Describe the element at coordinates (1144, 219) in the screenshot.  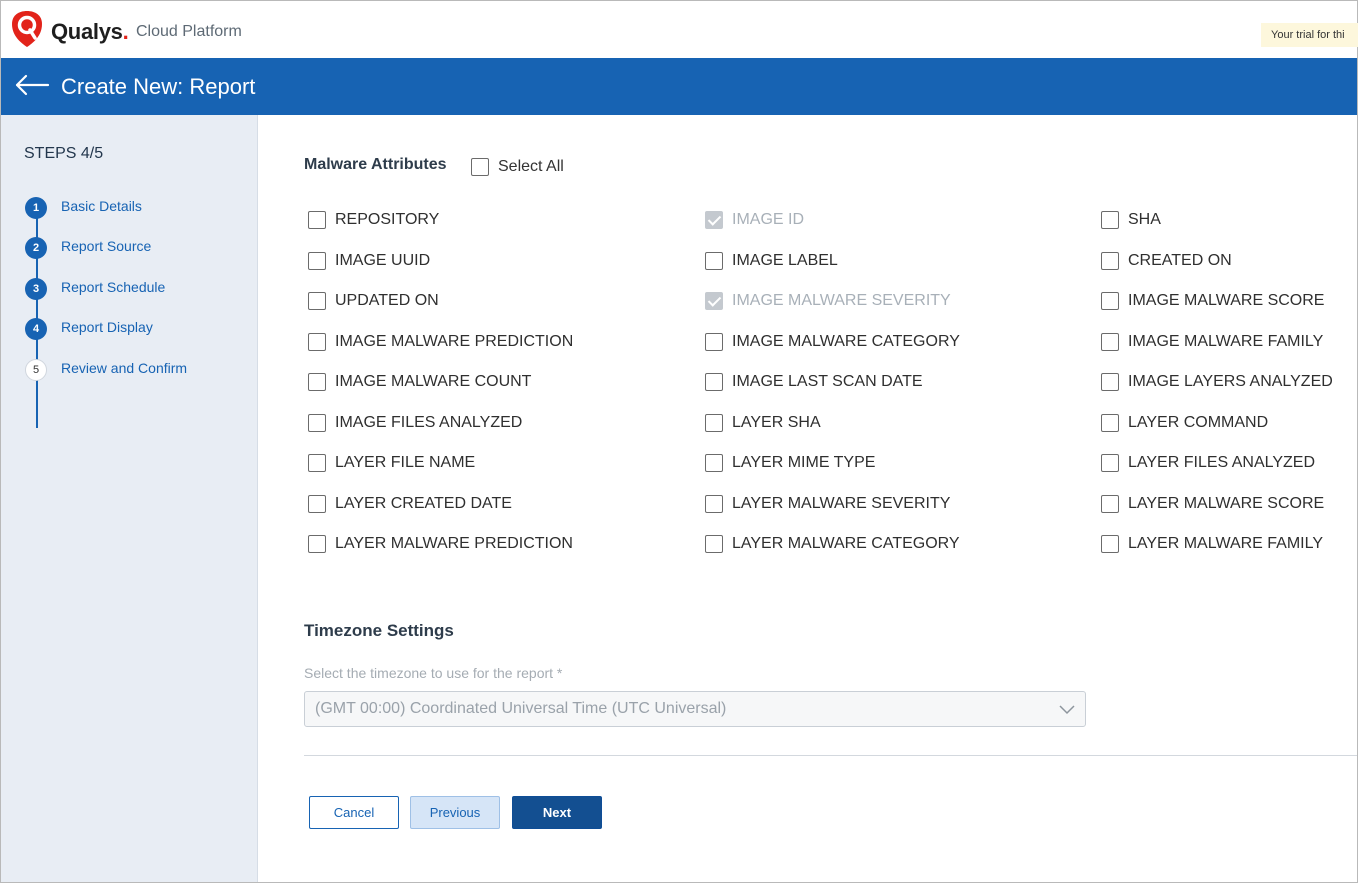
I see `attribute-label: SHA` at that location.